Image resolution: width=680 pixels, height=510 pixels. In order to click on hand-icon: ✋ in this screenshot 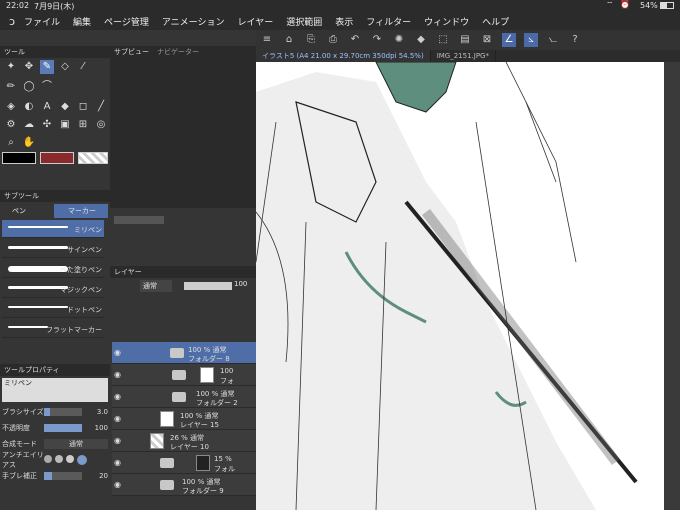, I will do `click(29, 143)`.